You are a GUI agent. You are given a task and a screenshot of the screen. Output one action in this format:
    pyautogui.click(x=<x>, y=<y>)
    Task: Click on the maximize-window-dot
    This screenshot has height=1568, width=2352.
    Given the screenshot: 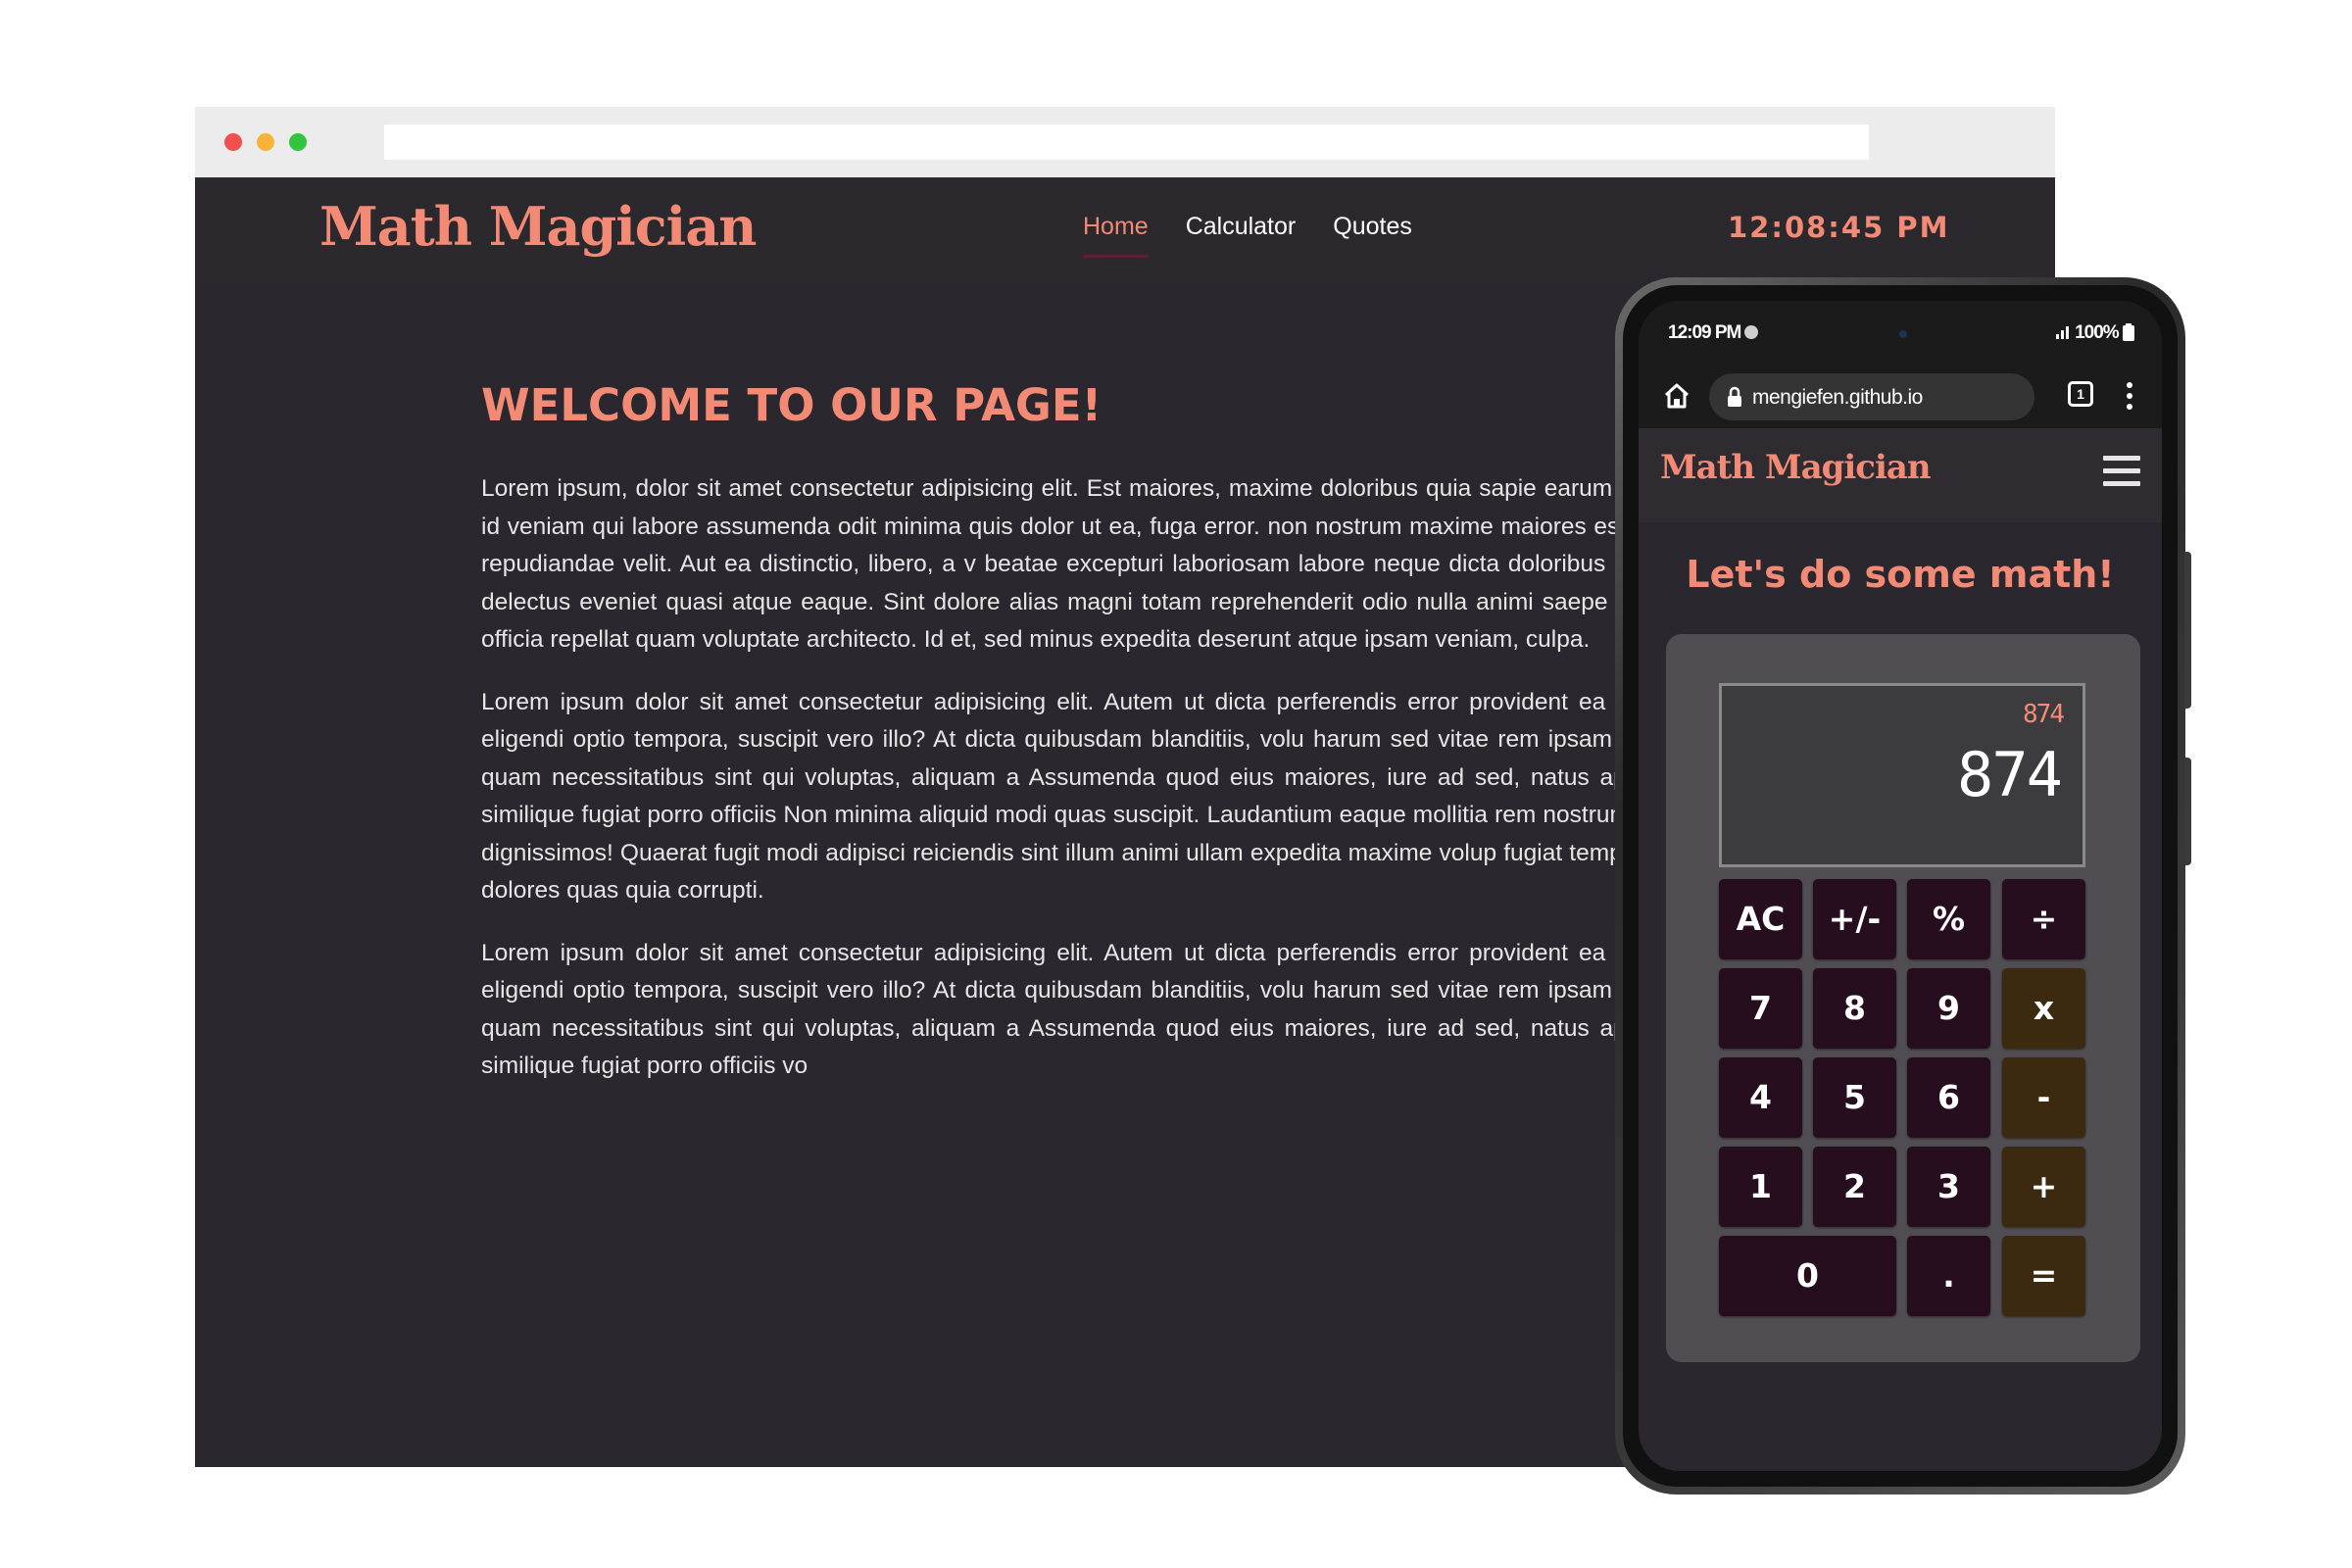 What is the action you would take?
    pyautogui.click(x=298, y=142)
    